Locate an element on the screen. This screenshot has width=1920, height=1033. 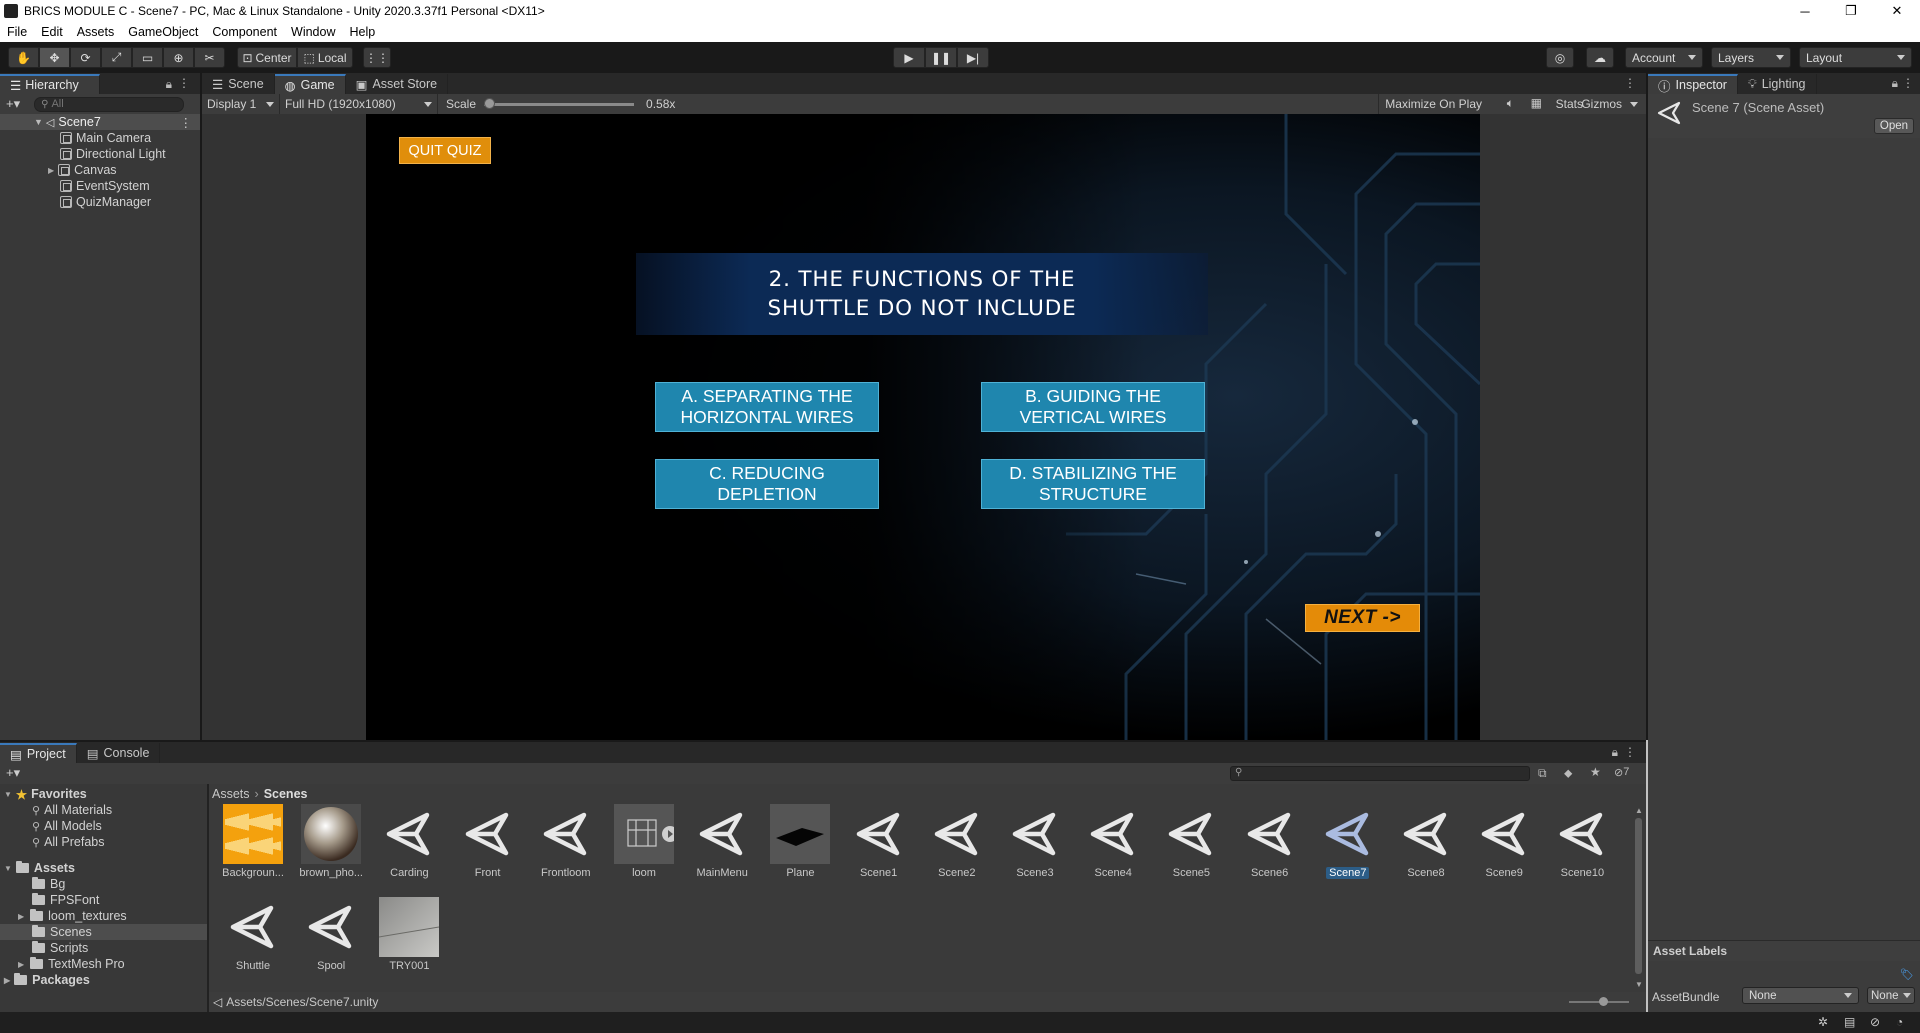
asset-tile: TRY001 is located at coordinates (409, 937).